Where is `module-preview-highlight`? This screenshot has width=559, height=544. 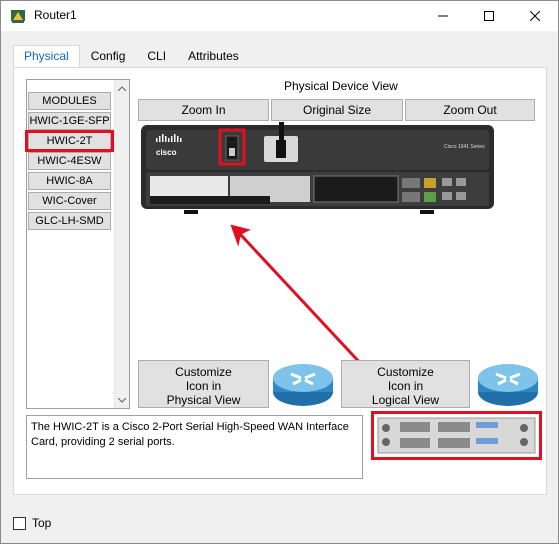 module-preview-highlight is located at coordinates (456, 435).